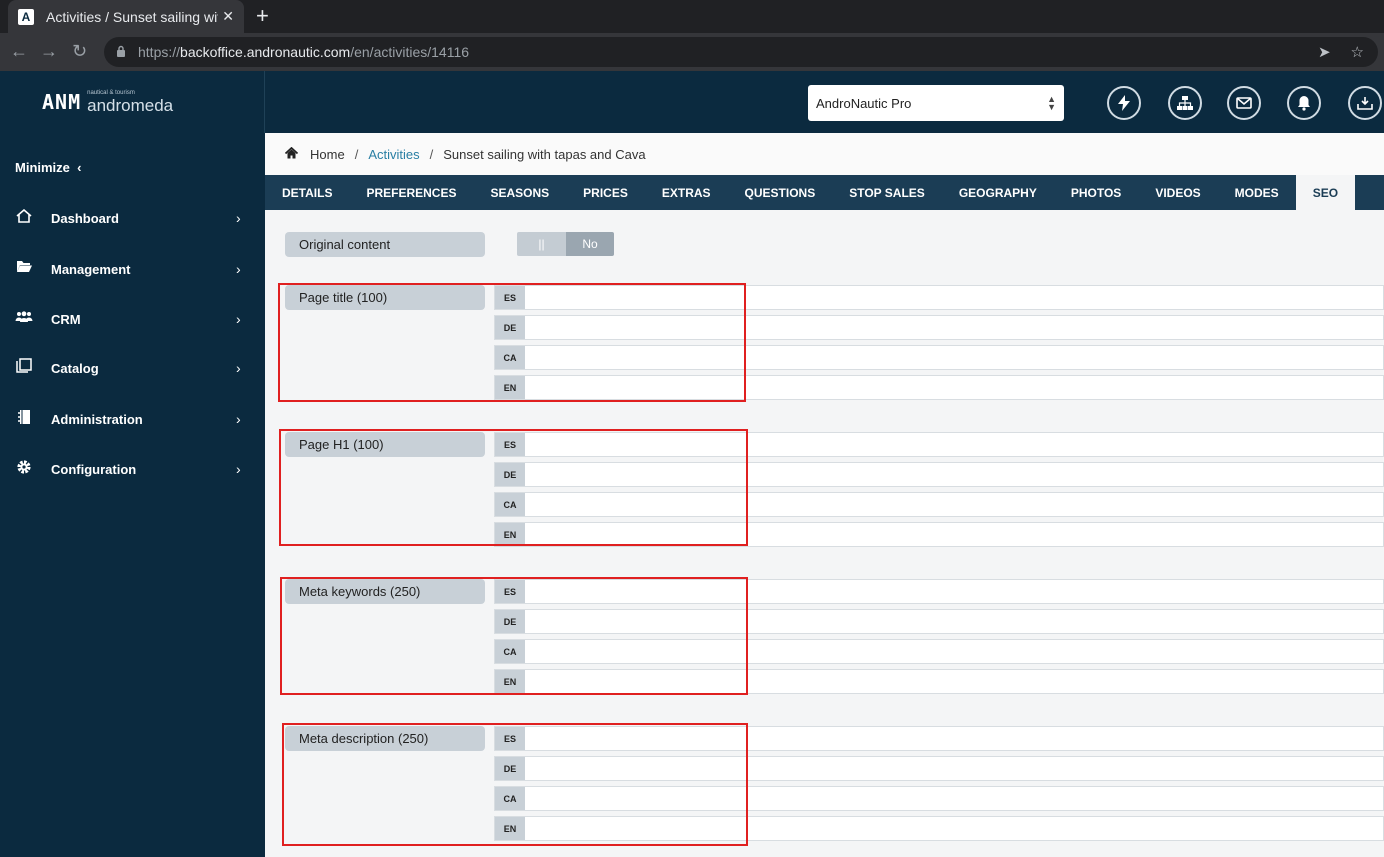 The image size is (1384, 857). What do you see at coordinates (393, 154) in the screenshot?
I see `breadcrumb-activities-link: Activities` at bounding box center [393, 154].